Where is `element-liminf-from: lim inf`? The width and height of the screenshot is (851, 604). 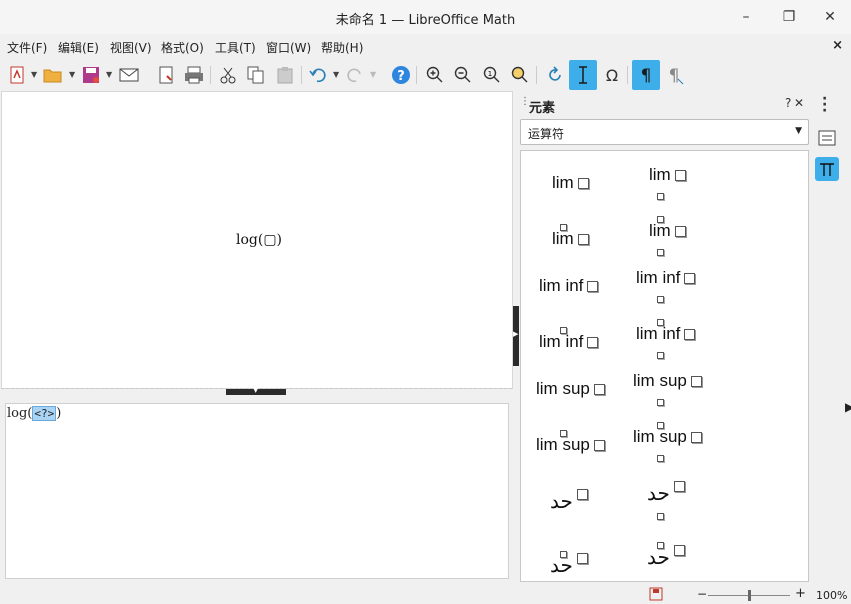
element-liminf-from: lim inf is located at coordinates (666, 285).